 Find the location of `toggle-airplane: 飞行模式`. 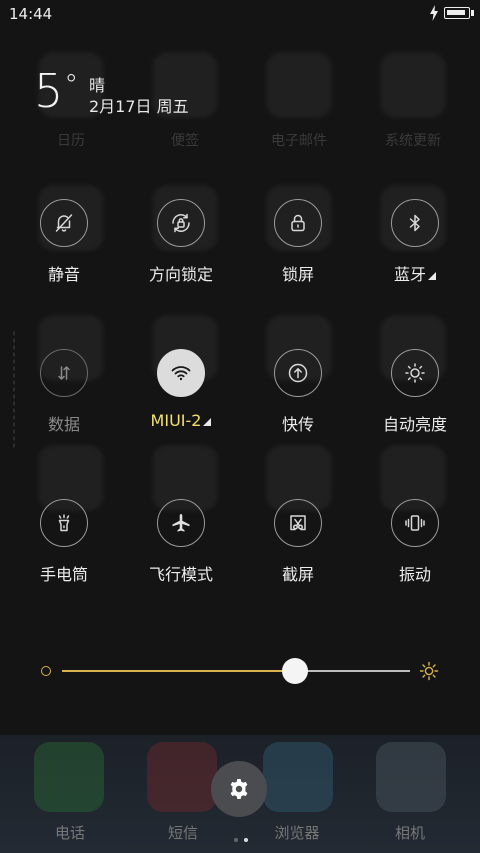

toggle-airplane: 飞行模式 is located at coordinates (181, 542).